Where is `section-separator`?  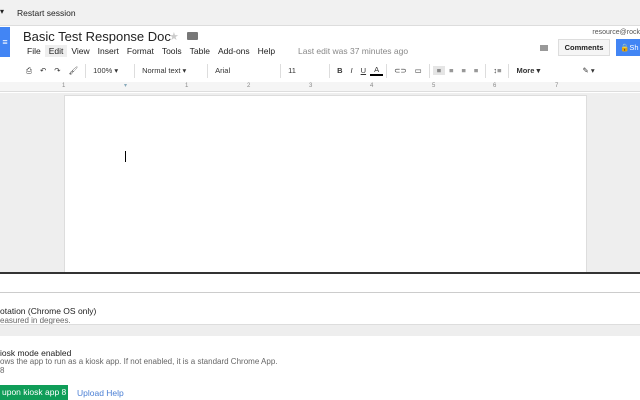
section-separator is located at coordinates (320, 330).